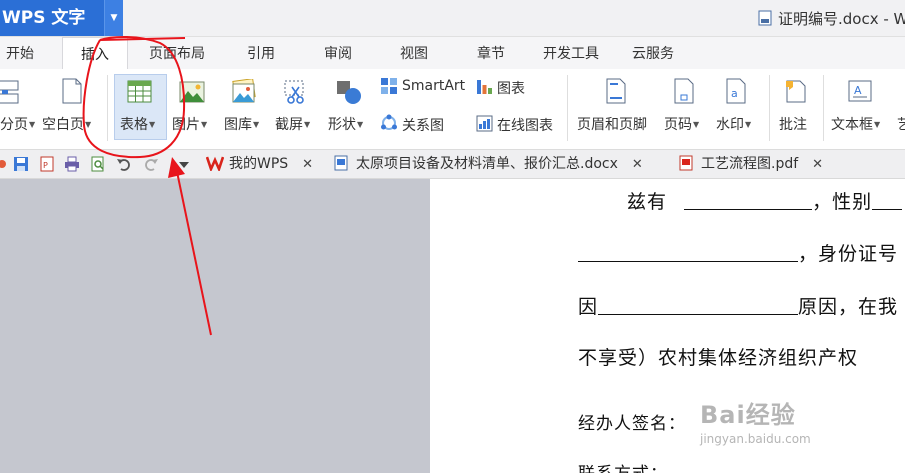 This screenshot has width=905, height=473. Describe the element at coordinates (848, 254) in the screenshot. I see `doc-text: ，身份证号` at that location.